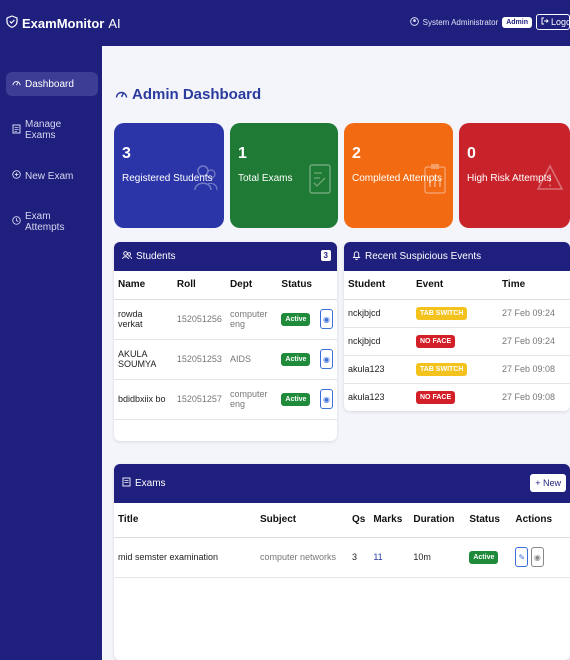 This screenshot has width=570, height=660. I want to click on user-name: System Administrator, so click(460, 22).